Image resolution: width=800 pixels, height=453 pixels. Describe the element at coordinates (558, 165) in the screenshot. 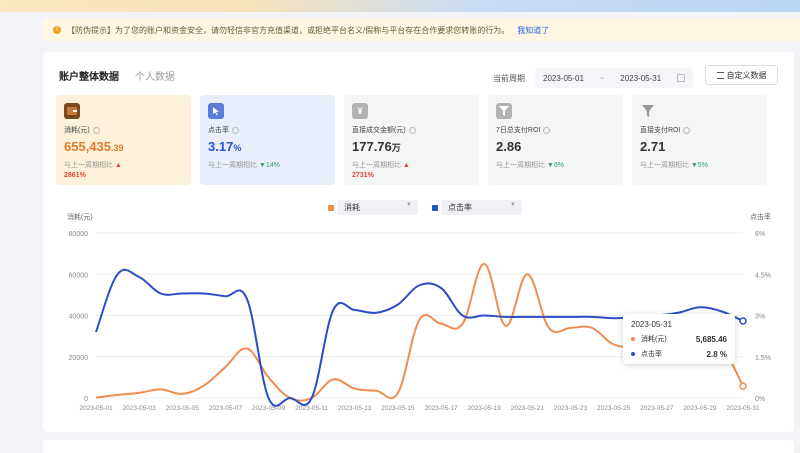

I see `kpi-change: 6%` at that location.